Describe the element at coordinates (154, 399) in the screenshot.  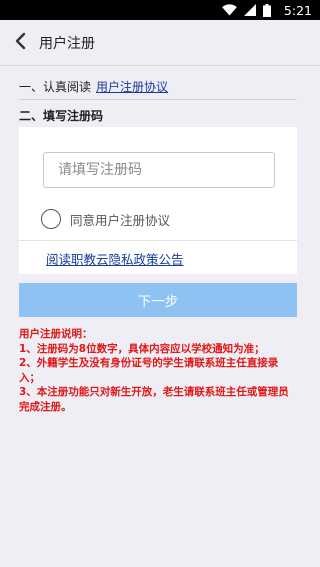
I see `note-item: 3、本注册功能只对新生开放，老生请联系班主任或管理员完成注册。` at that location.